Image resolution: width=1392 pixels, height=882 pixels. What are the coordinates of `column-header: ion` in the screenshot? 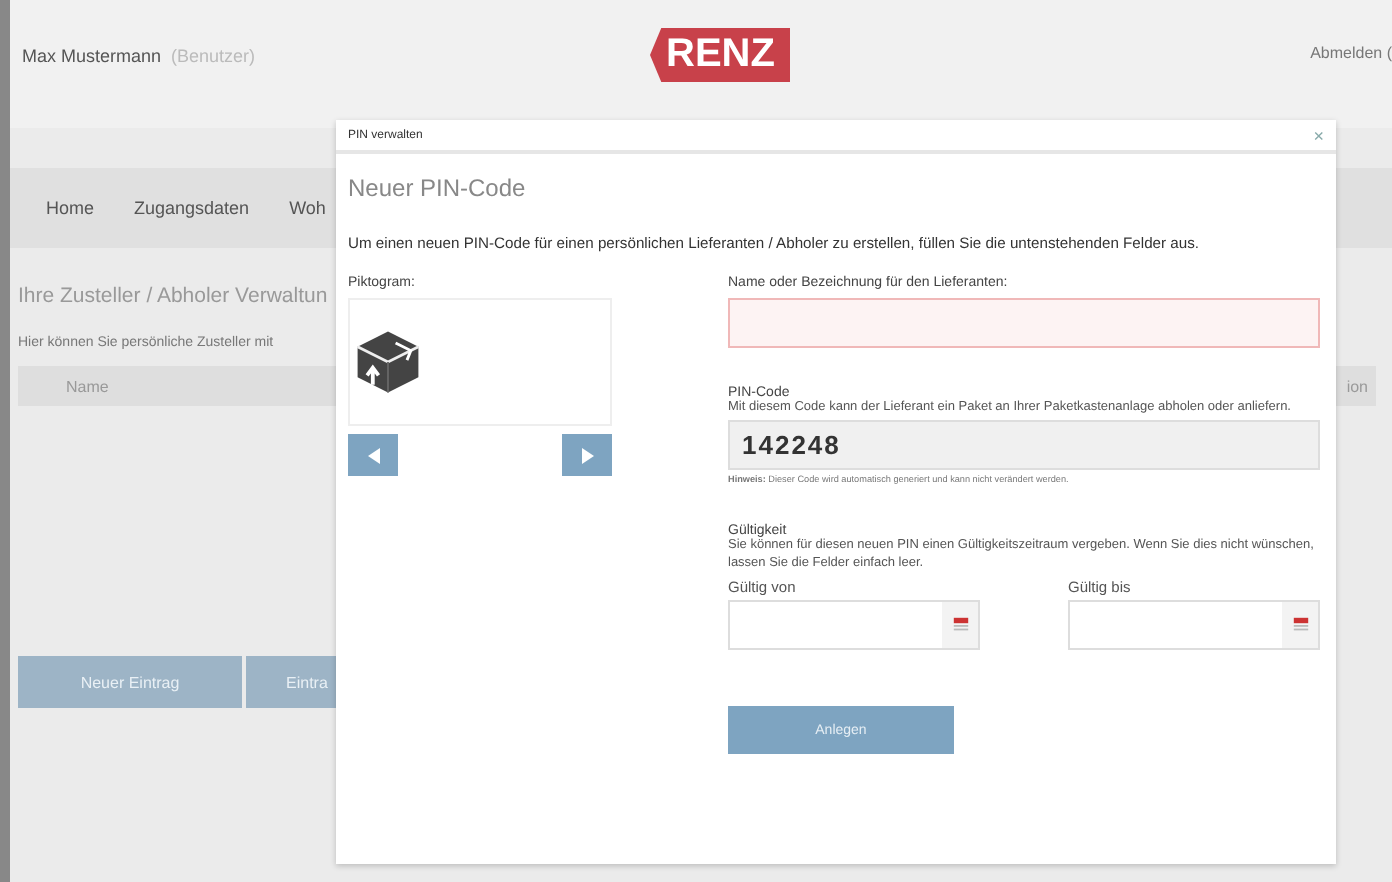 It's located at (1357, 386).